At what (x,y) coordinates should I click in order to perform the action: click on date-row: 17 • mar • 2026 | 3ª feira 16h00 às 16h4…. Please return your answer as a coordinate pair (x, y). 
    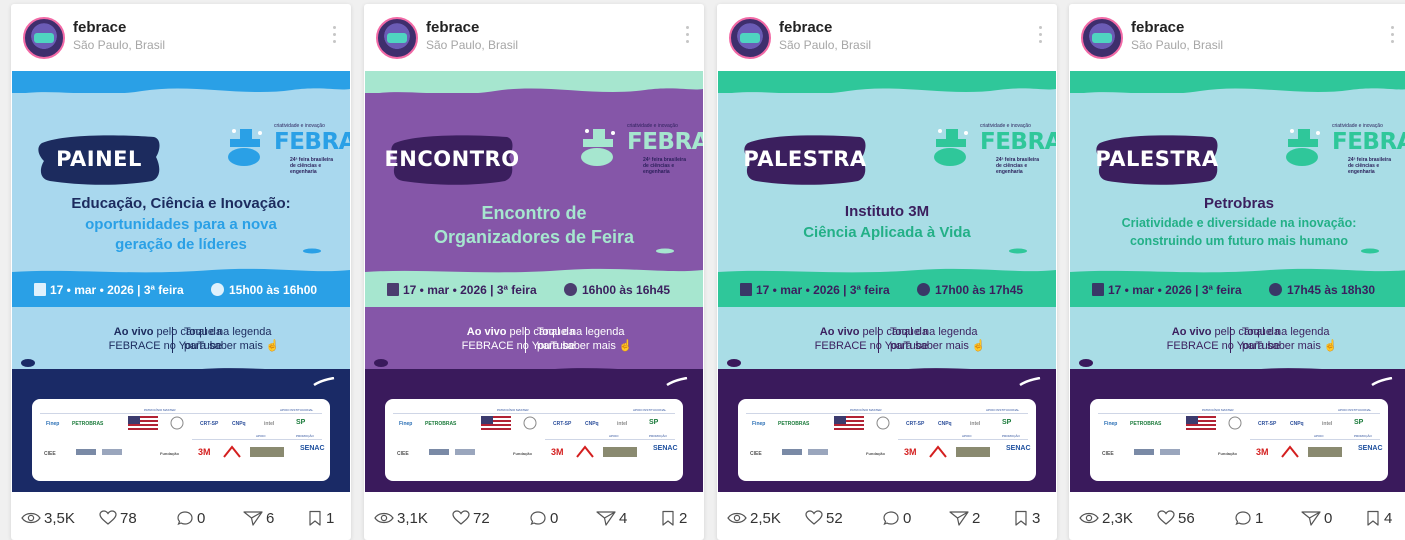
    Looking at the image, I should click on (534, 291).